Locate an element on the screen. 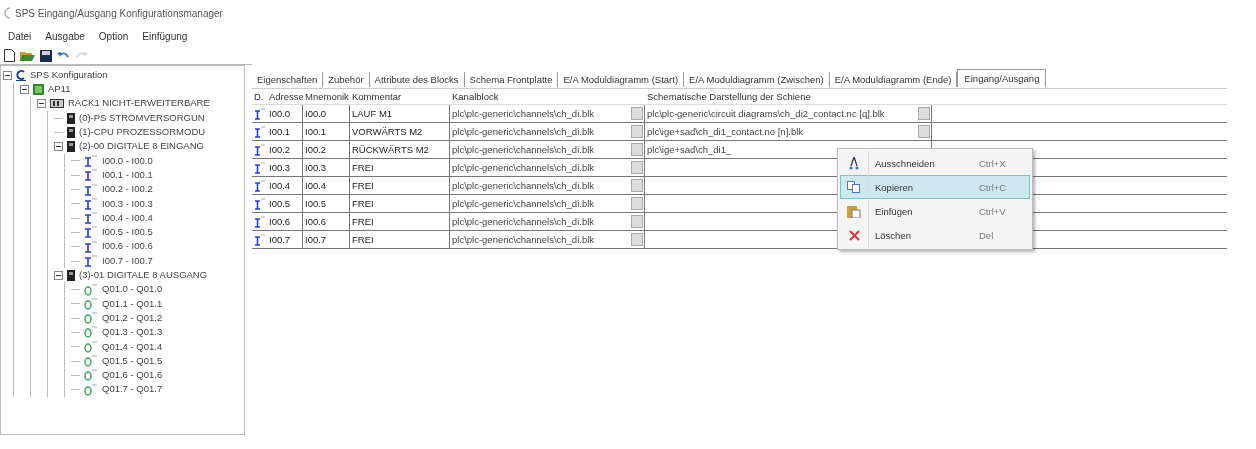 This screenshot has width=1256, height=449. column-header: Kommentar is located at coordinates (400, 96).